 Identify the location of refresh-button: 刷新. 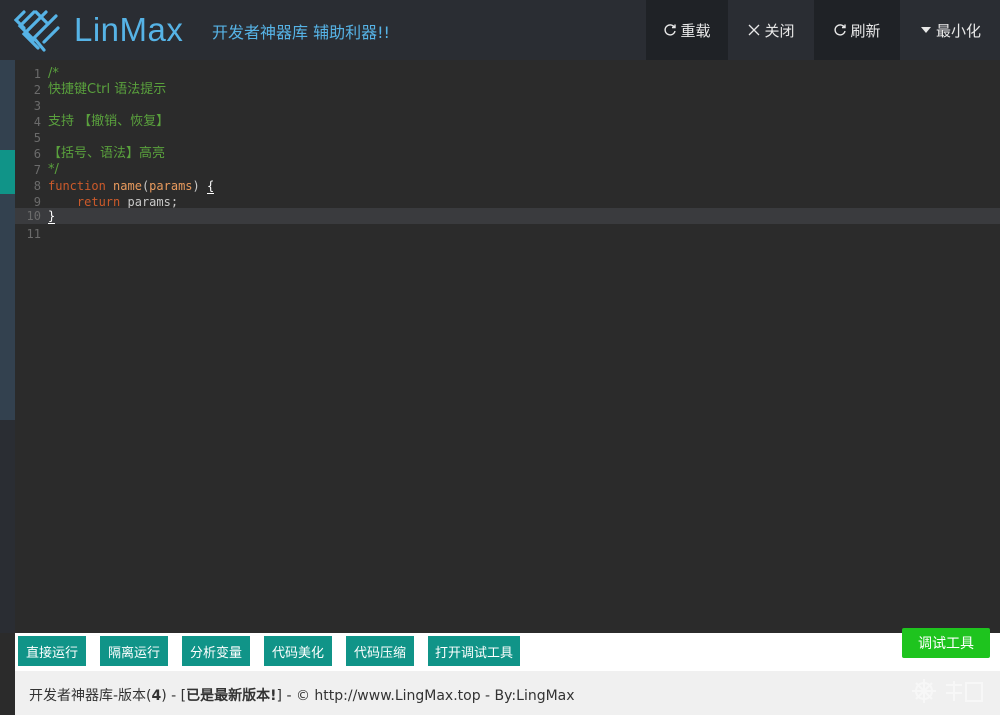
(857, 30).